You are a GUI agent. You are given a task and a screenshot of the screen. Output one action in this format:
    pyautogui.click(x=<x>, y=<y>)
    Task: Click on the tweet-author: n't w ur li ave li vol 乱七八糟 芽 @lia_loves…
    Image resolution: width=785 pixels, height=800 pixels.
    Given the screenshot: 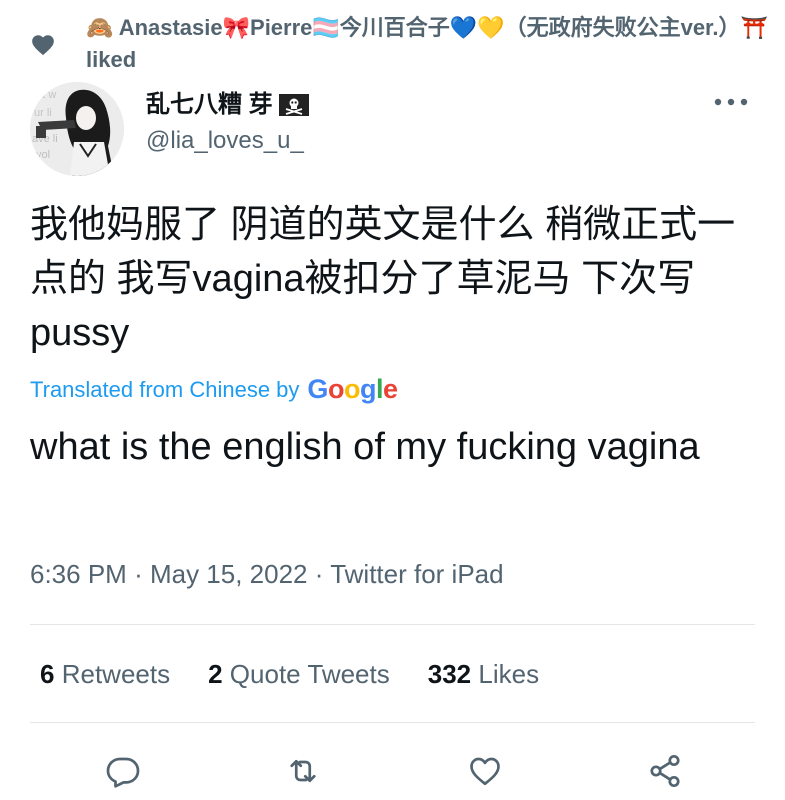 What is the action you would take?
    pyautogui.click(x=395, y=130)
    